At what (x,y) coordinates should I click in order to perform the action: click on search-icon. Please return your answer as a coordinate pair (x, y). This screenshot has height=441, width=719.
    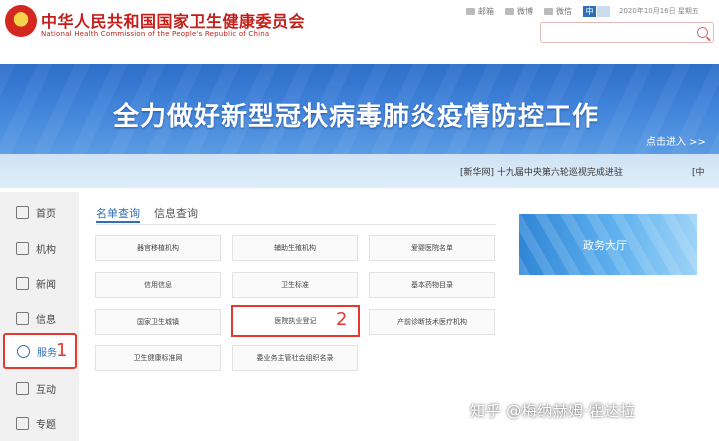
    Looking at the image, I should click on (702, 32).